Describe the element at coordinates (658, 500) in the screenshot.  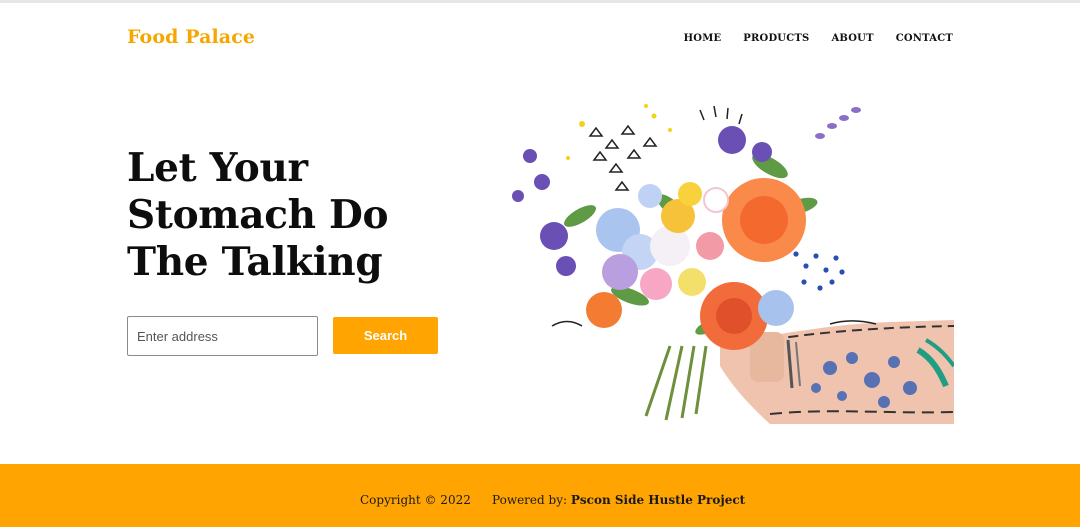
I see `footer-powered-name: Pscon Side Hustle Project` at that location.